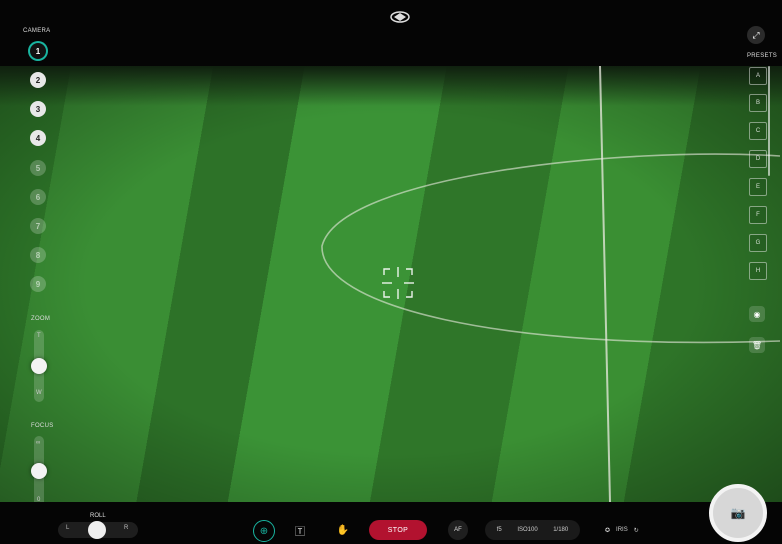 This screenshot has height=544, width=782. I want to click on preset-f: F, so click(758, 215).